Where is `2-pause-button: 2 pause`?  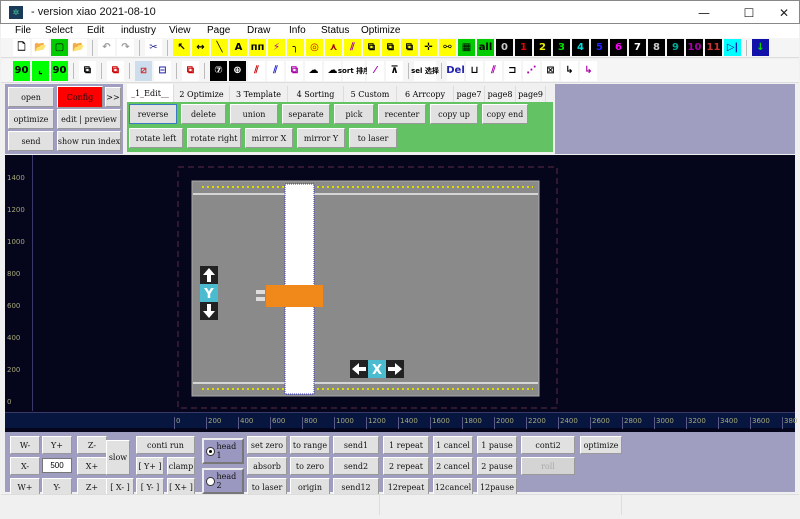
2-pause-button: 2 pause is located at coordinates (497, 466).